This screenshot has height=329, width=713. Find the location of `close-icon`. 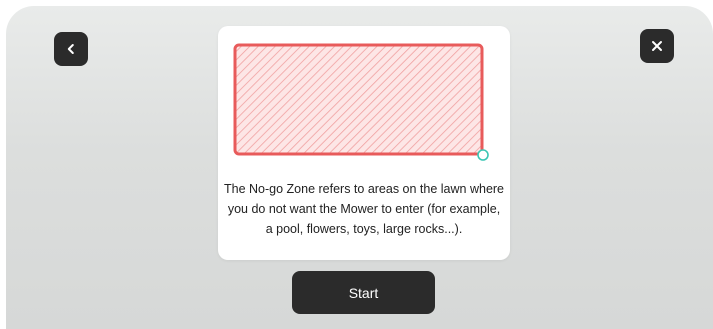

close-icon is located at coordinates (657, 46).